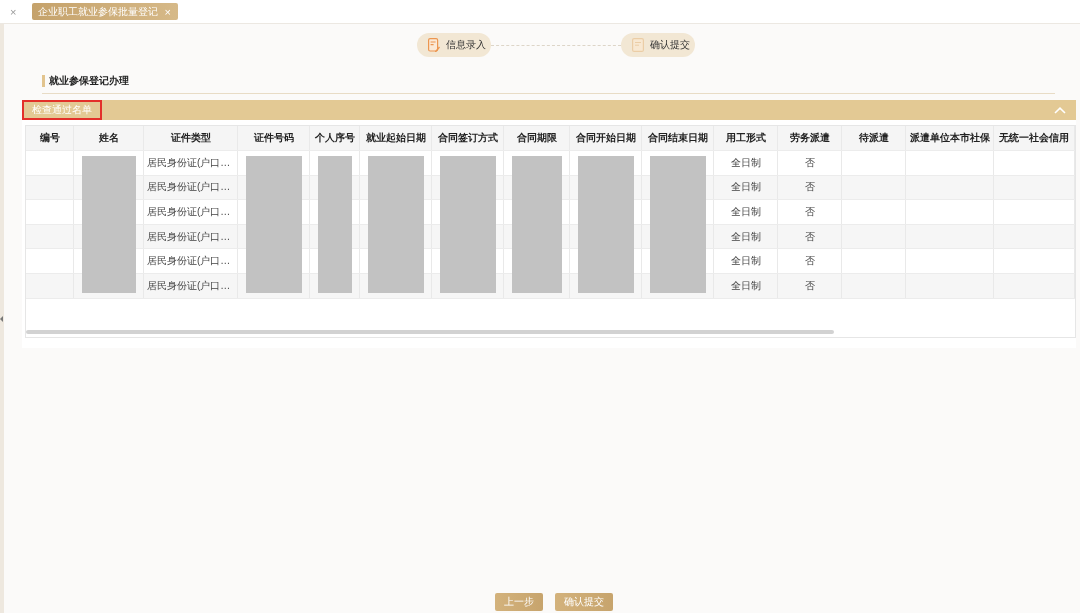 Image resolution: width=1080 pixels, height=613 pixels. I want to click on section-title: 就业参保登记办理, so click(85, 81).